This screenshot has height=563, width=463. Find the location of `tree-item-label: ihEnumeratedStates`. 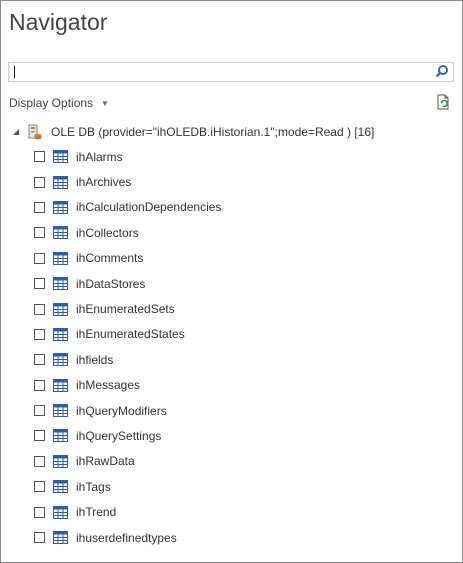

tree-item-label: ihEnumeratedStates is located at coordinates (130, 334).